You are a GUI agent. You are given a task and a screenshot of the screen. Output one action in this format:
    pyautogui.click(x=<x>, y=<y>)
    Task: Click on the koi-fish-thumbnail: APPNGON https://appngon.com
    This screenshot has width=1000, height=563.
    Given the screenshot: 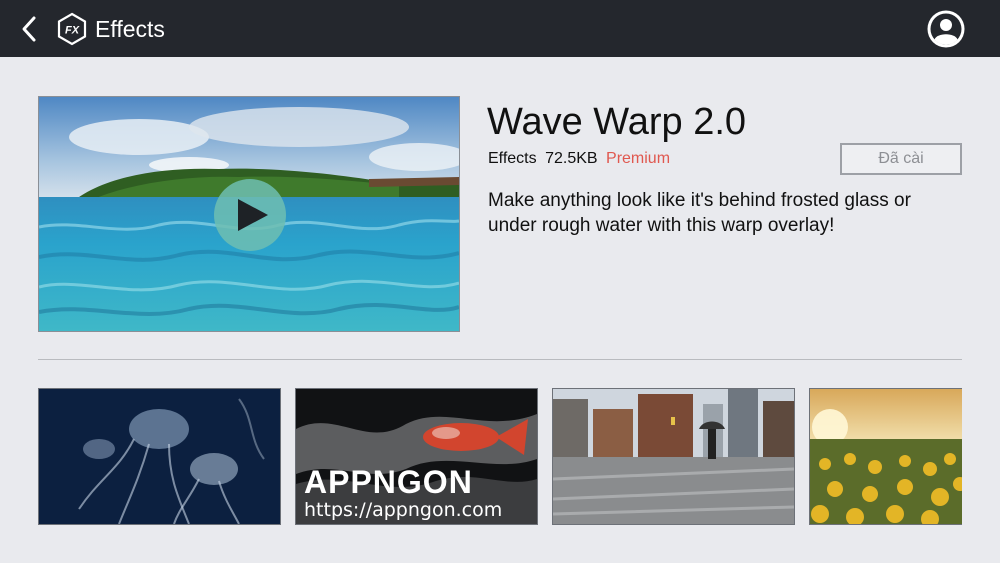 What is the action you would take?
    pyautogui.click(x=416, y=456)
    